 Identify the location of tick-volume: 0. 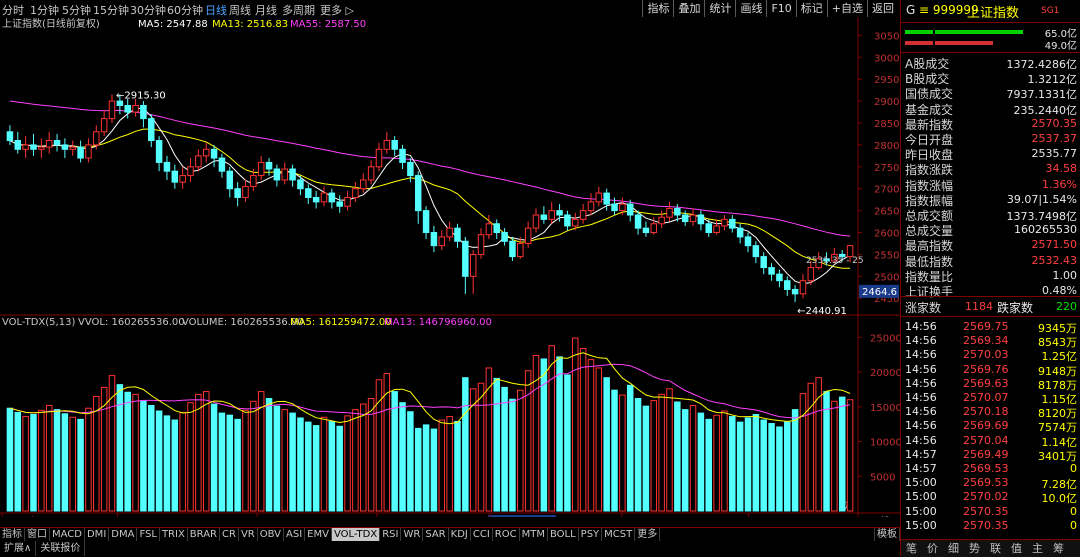
(1073, 525).